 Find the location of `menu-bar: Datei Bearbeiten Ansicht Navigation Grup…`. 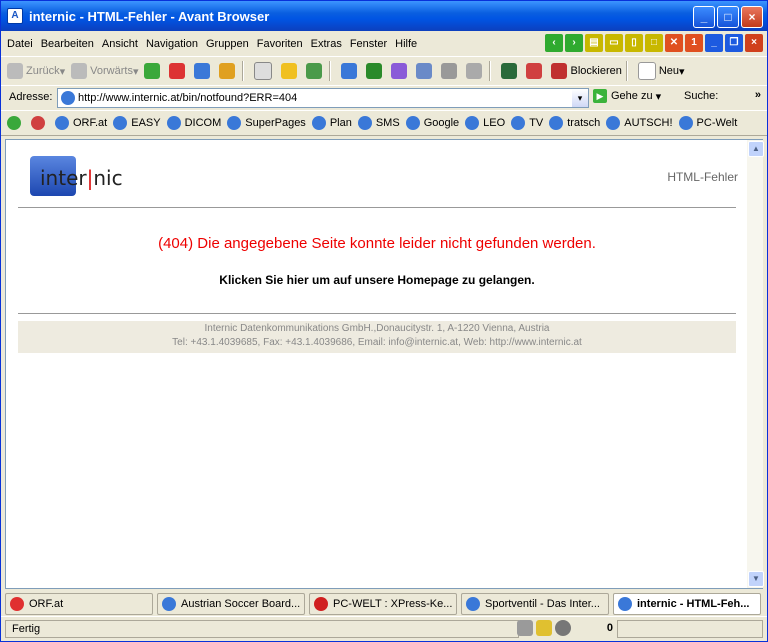

menu-bar: Datei Bearbeiten Ansicht Navigation Grup… is located at coordinates (384, 44).